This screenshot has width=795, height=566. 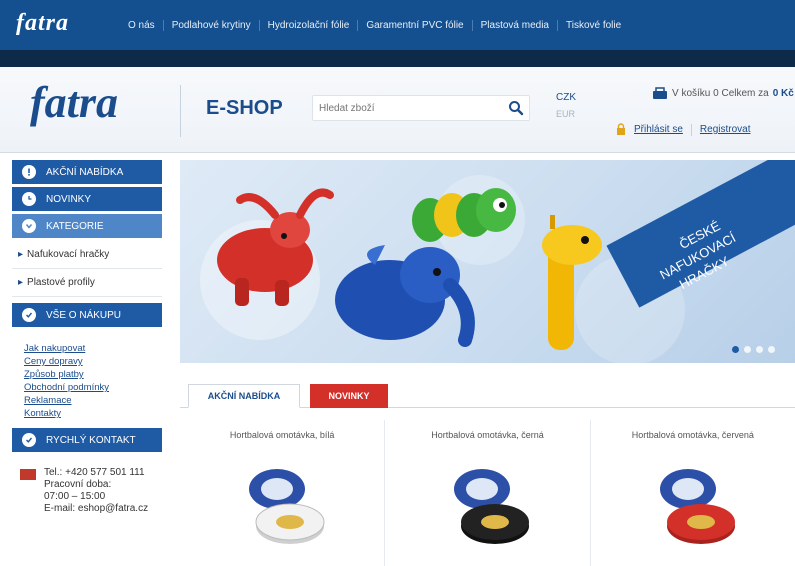 What do you see at coordinates (29, 199) in the screenshot?
I see `clock-icon` at bounding box center [29, 199].